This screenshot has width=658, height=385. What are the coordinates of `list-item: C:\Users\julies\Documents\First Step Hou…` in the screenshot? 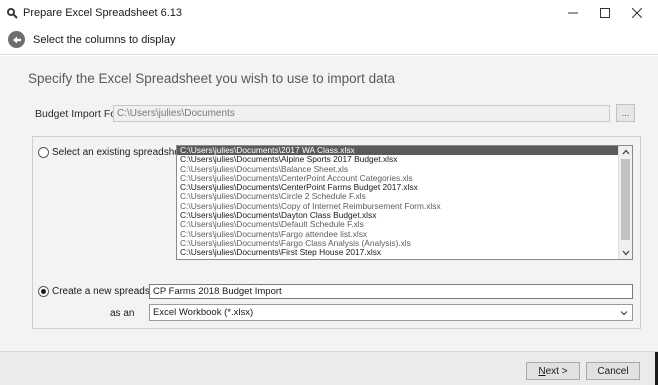 It's located at (397, 252).